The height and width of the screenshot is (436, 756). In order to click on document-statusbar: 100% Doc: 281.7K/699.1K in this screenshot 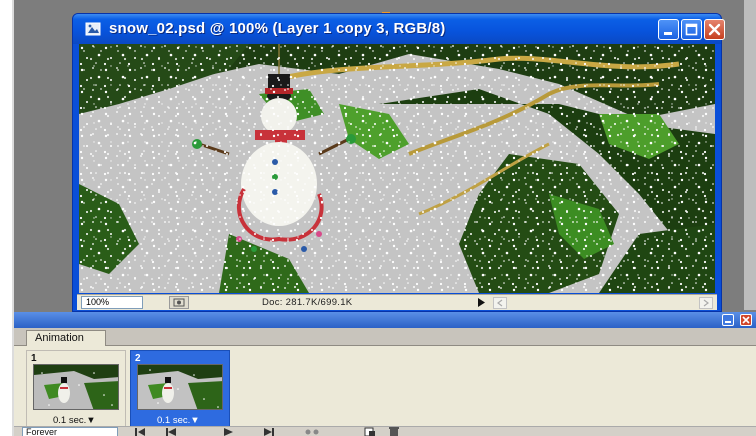, I will do `click(397, 302)`.